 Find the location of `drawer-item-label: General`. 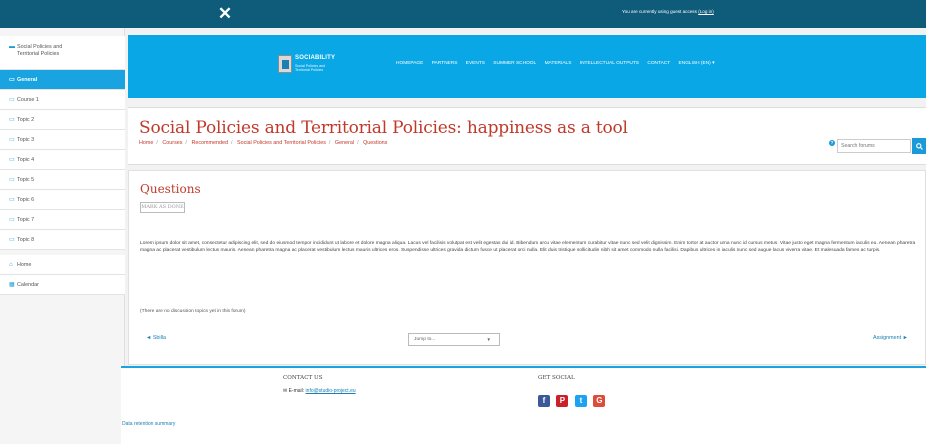

drawer-item-label: General is located at coordinates (27, 80).